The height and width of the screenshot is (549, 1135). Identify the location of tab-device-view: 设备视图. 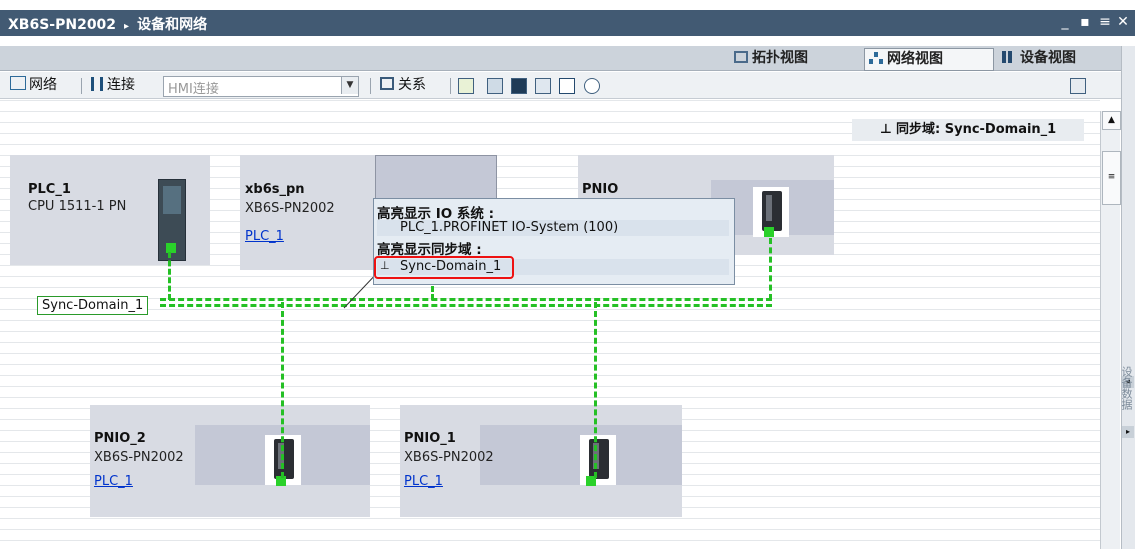
(1059, 58).